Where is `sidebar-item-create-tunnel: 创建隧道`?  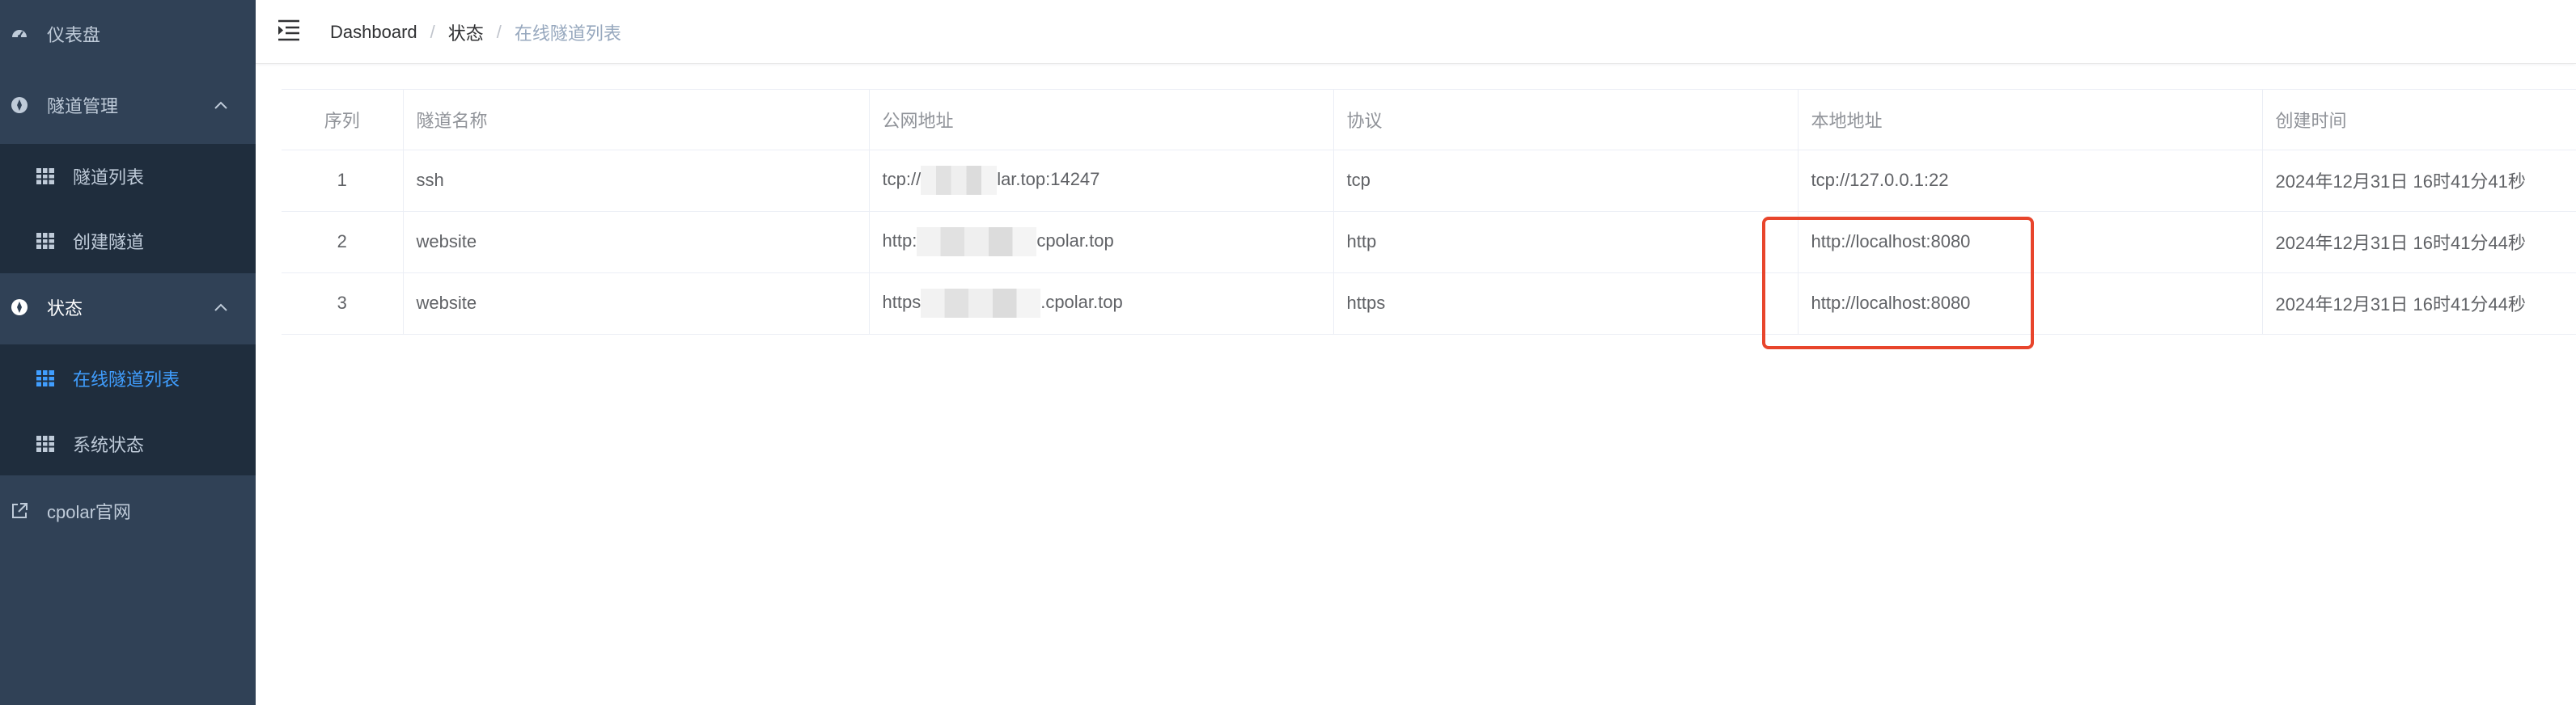
sidebar-item-create-tunnel: 创建隧道 is located at coordinates (128, 241).